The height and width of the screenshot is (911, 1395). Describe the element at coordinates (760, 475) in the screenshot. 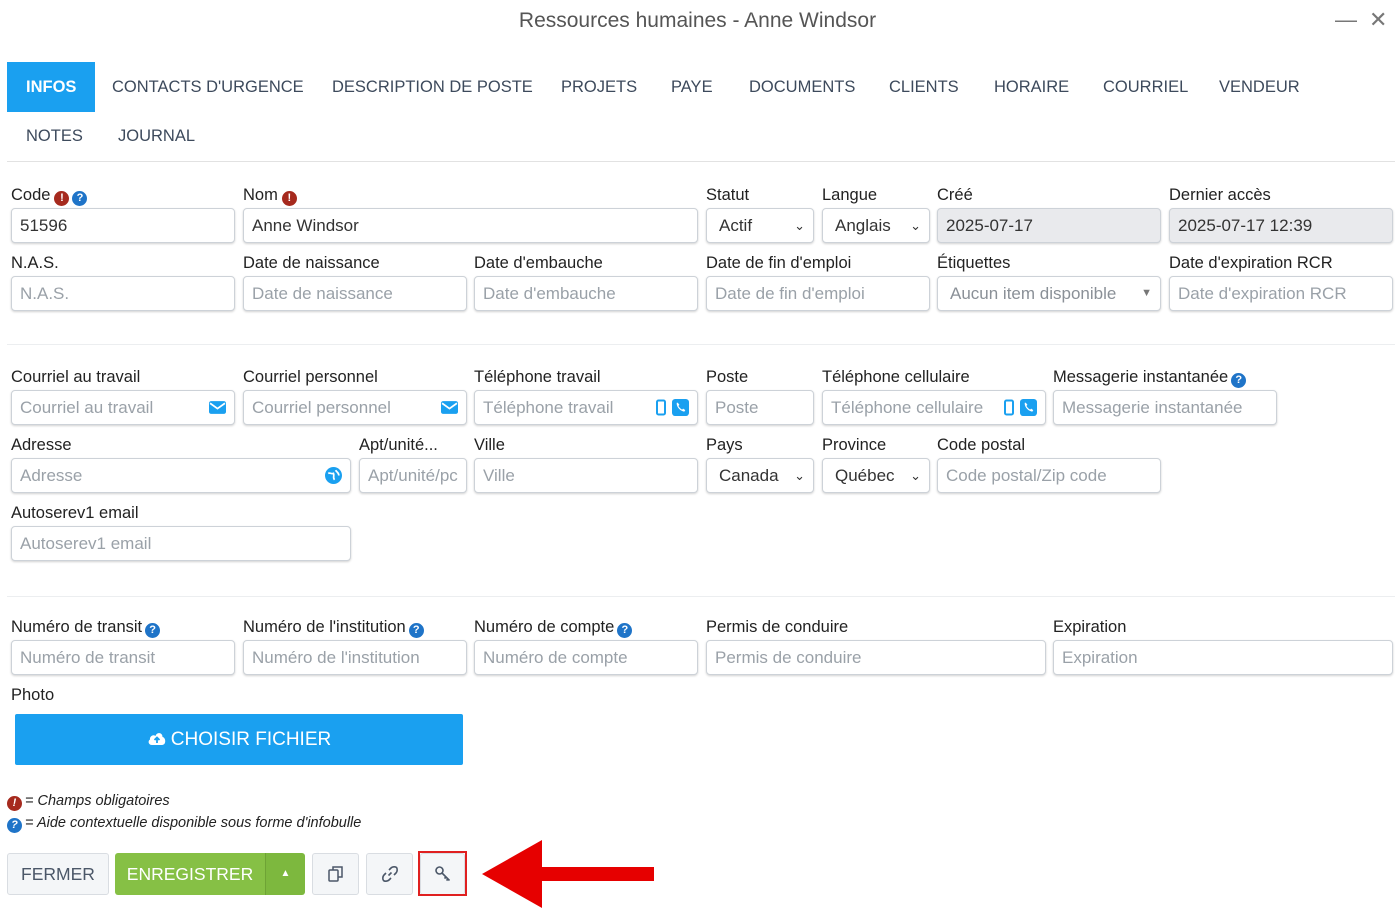

I see `pays-select: Canada ⌄` at that location.